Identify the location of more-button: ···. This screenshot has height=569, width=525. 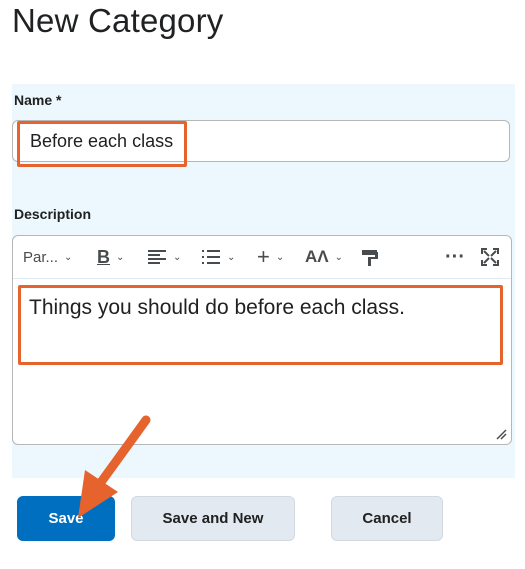
(455, 257).